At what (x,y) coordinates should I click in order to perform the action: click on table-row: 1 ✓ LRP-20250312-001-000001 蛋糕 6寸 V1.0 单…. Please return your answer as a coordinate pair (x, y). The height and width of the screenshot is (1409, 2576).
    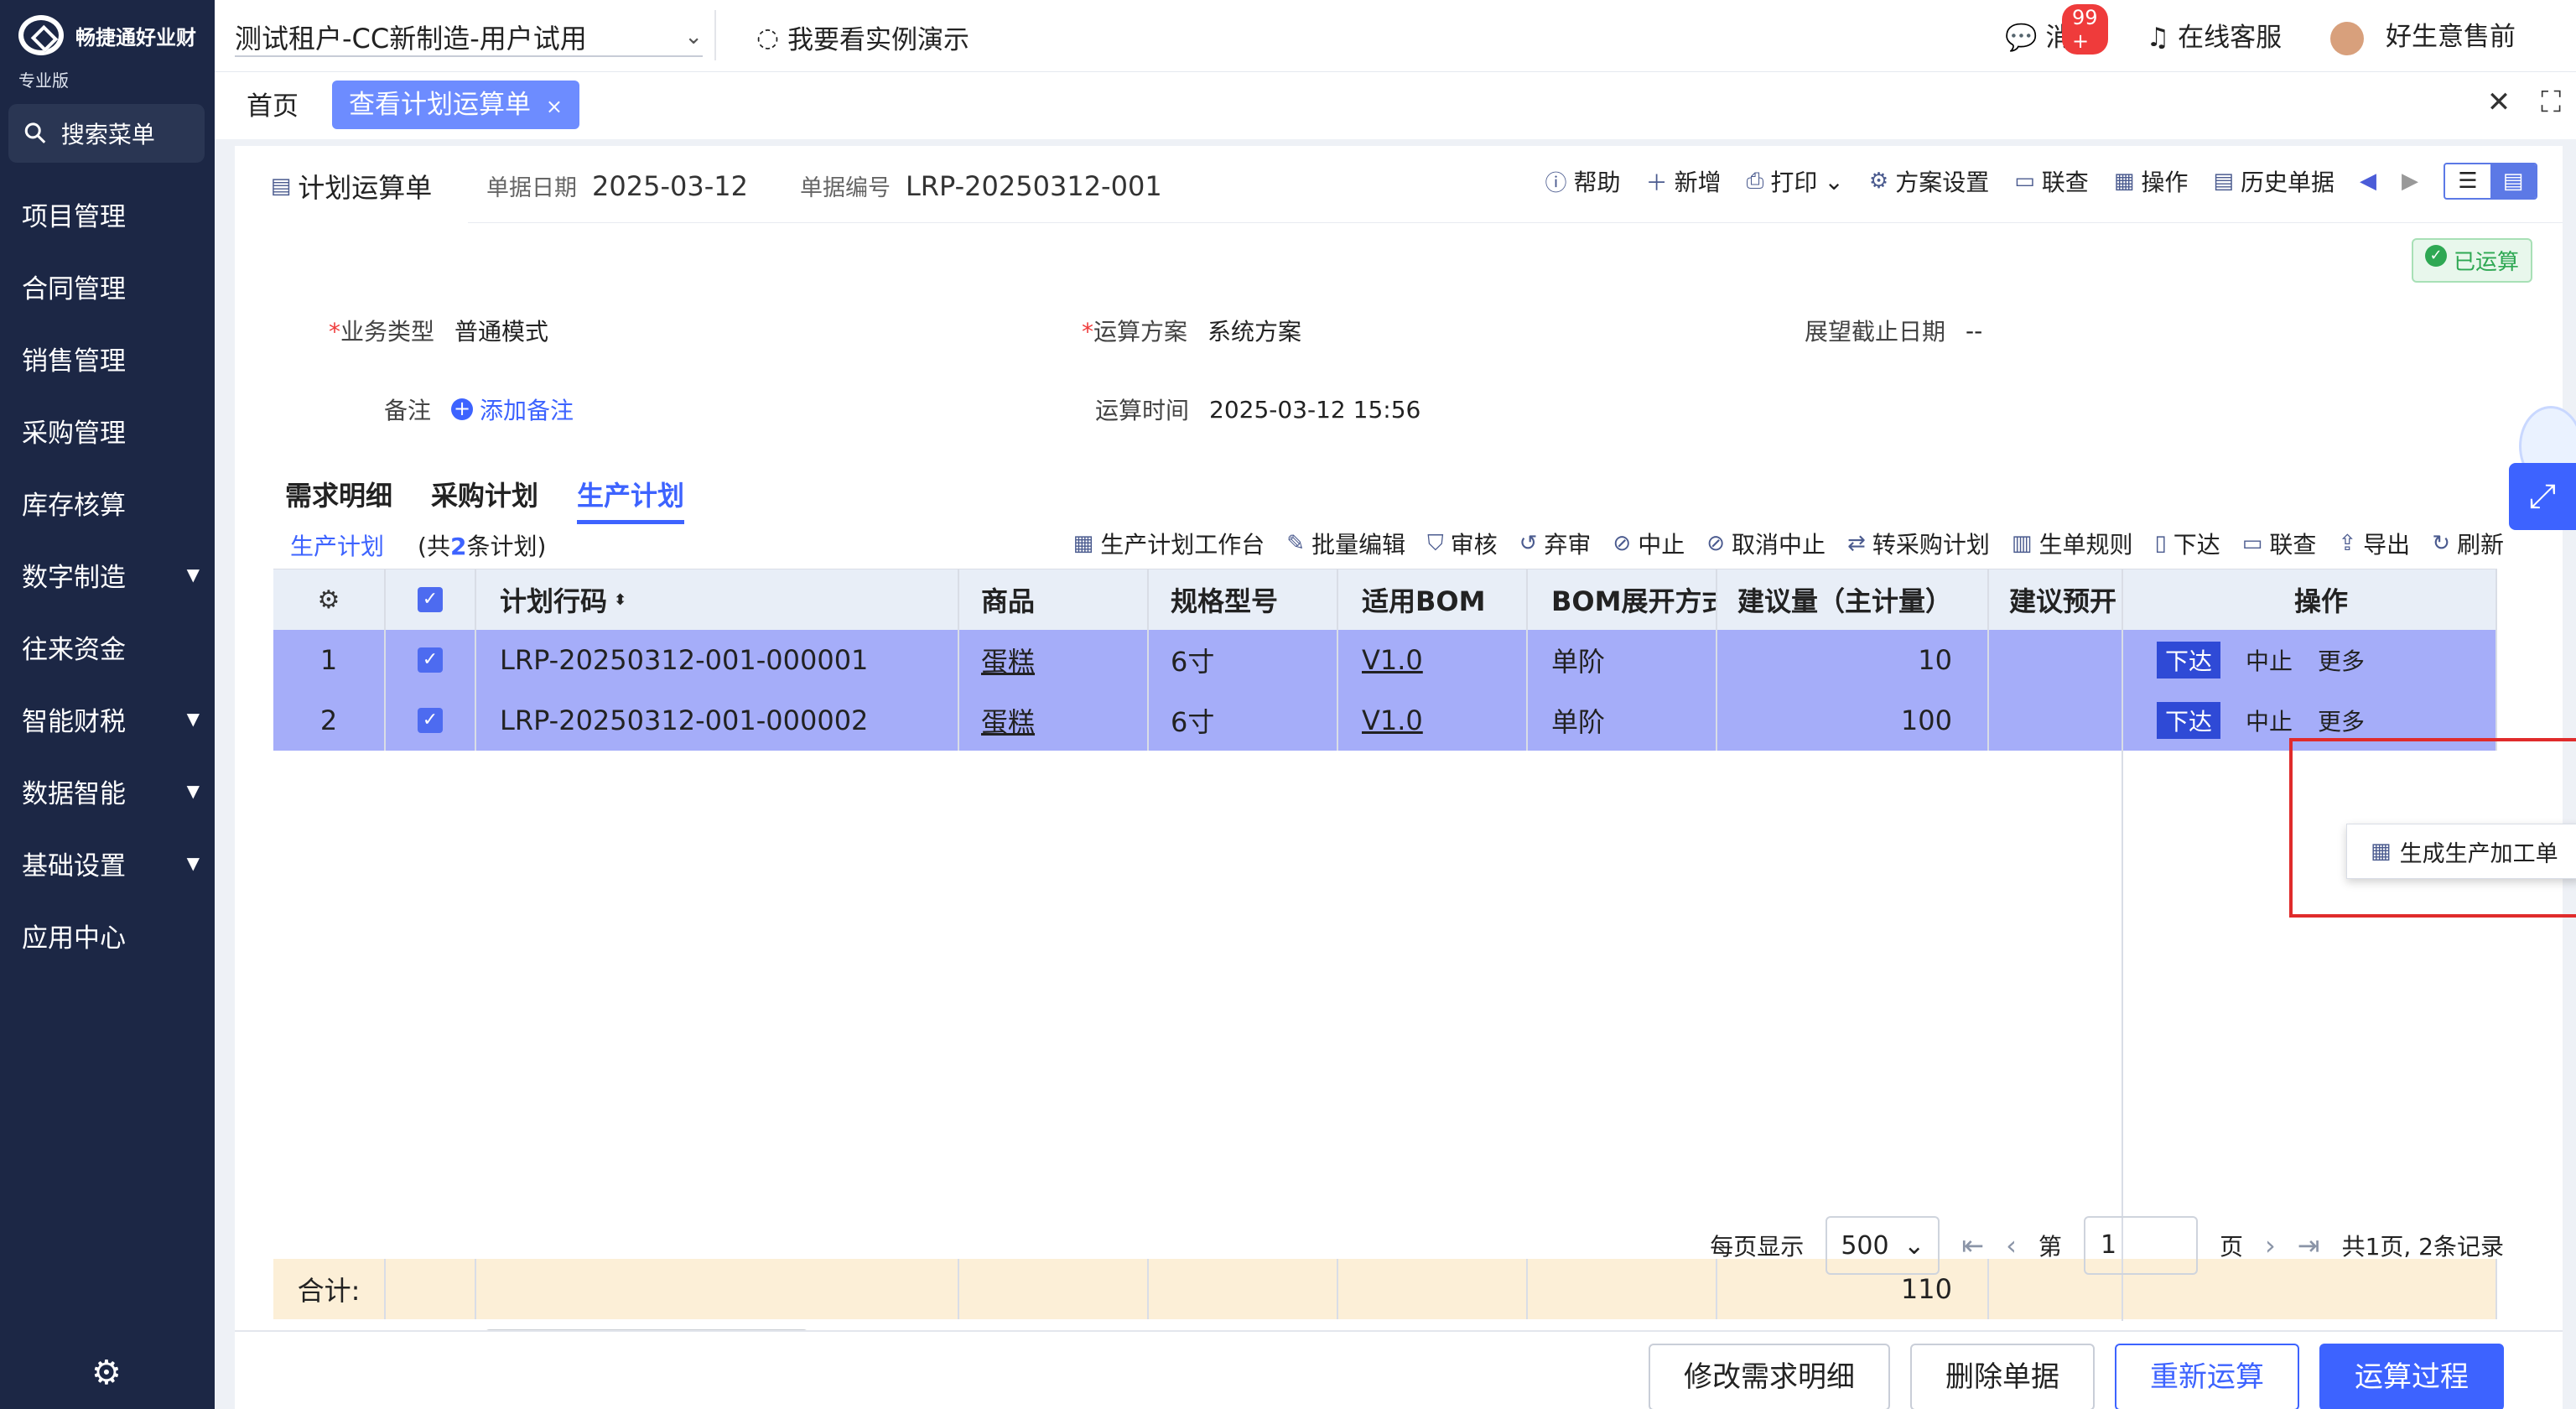
    Looking at the image, I should click on (1385, 660).